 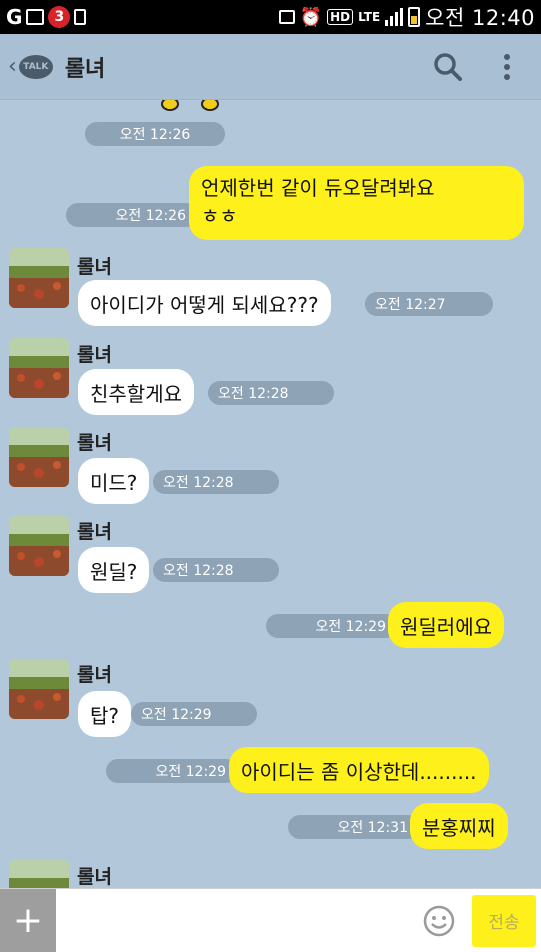 I want to click on signal-icon, so click(x=394, y=17).